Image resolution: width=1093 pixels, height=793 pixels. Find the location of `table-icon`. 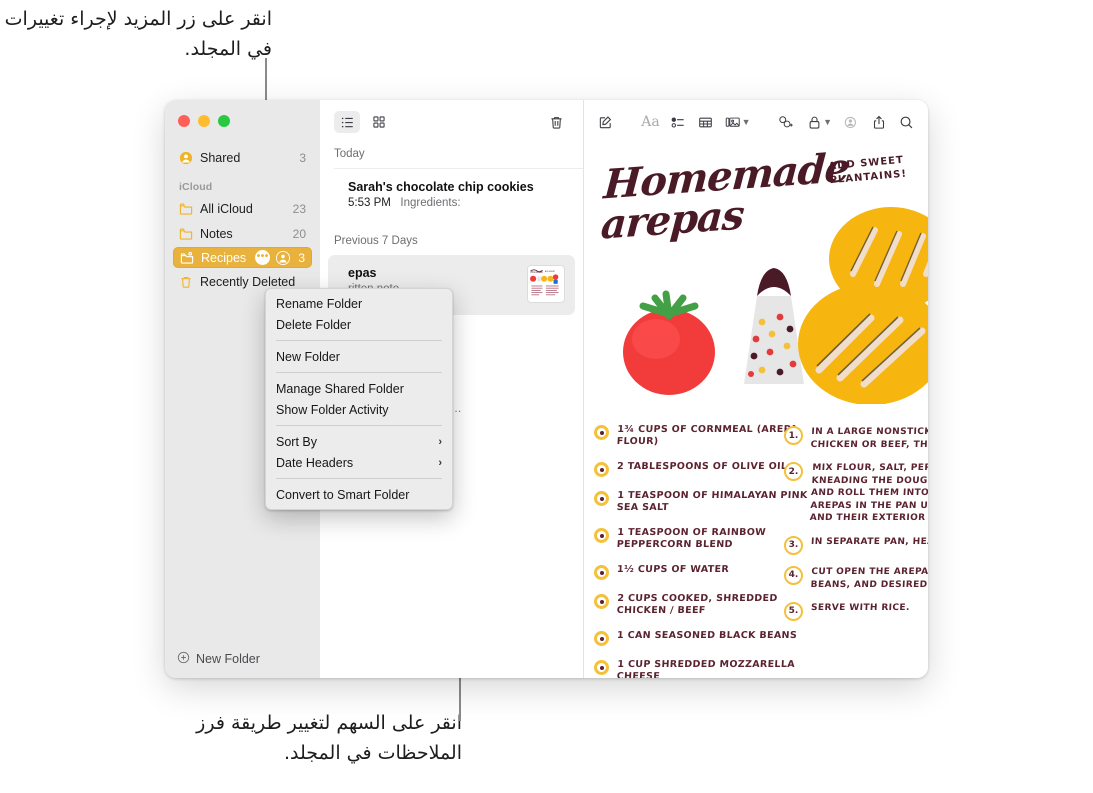

table-icon is located at coordinates (705, 122).